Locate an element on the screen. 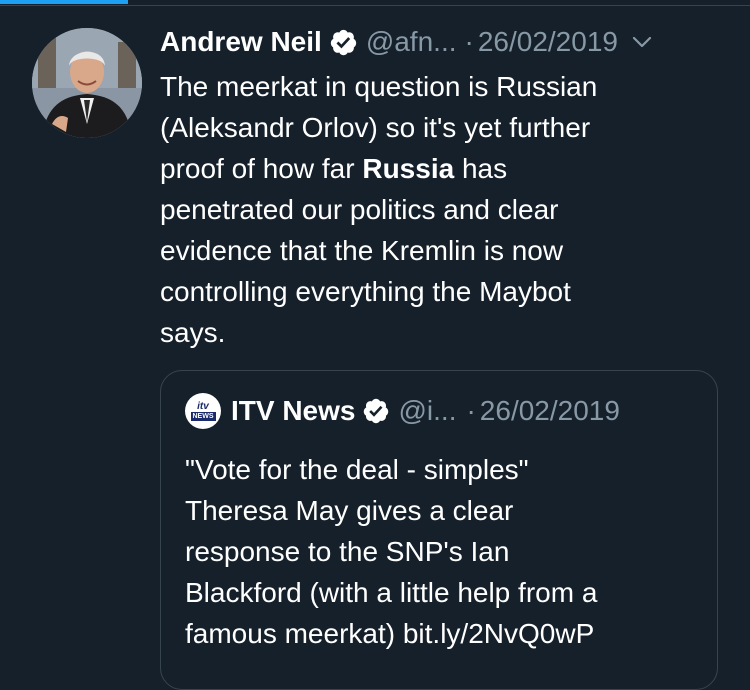  logo-text: NEWS is located at coordinates (203, 416).